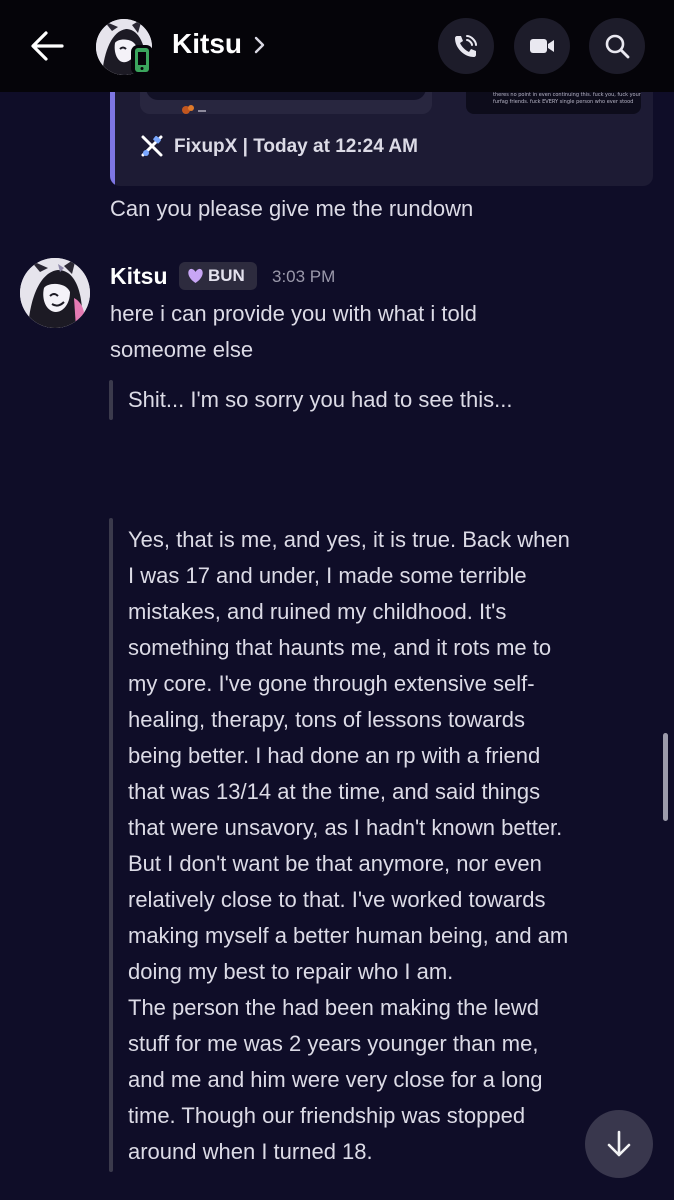 Image resolution: width=674 pixels, height=1200 pixels. I want to click on search-icon, so click(617, 46).